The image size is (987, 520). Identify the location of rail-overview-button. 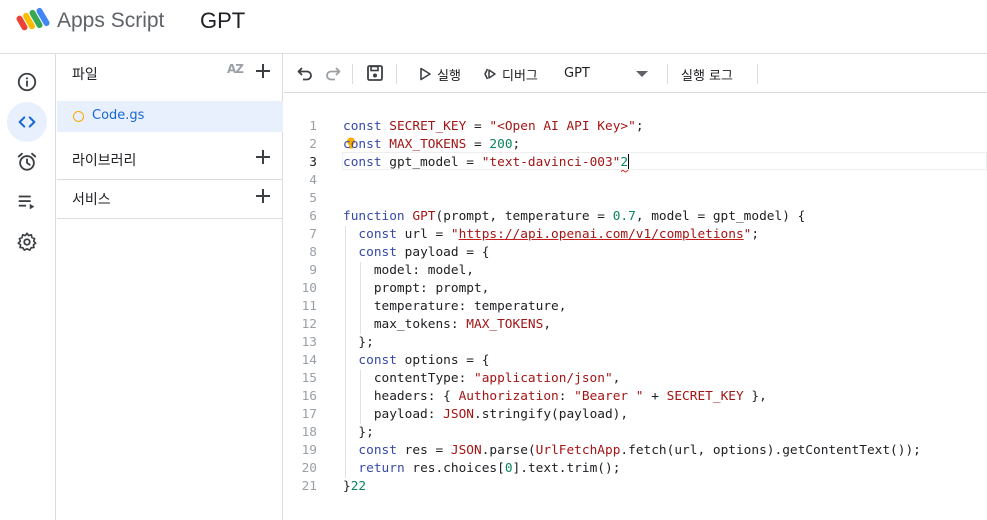
(27, 82).